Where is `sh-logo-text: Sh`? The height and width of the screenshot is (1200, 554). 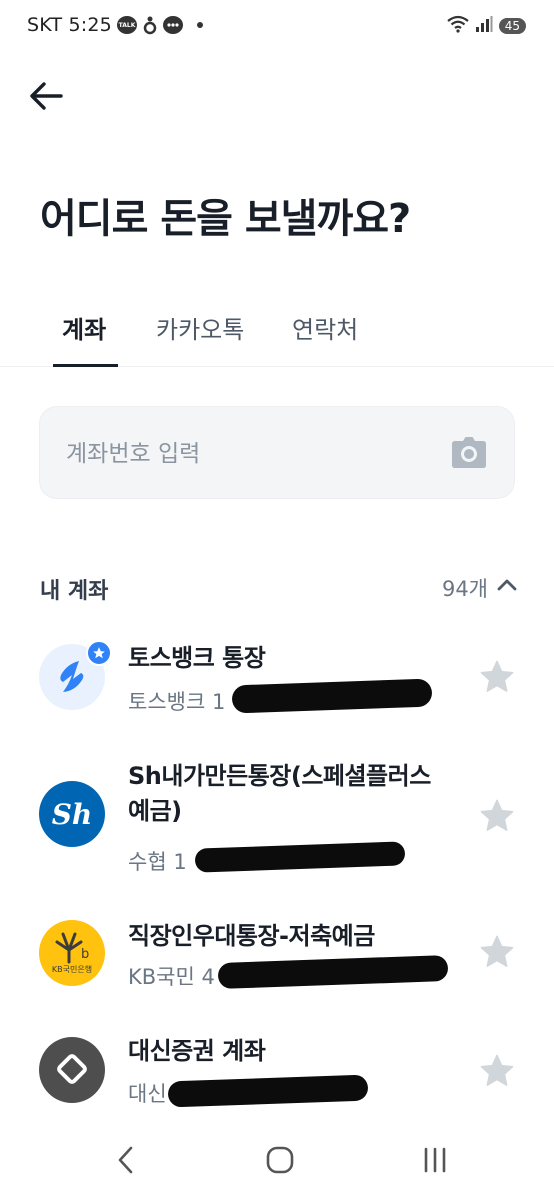 sh-logo-text: Sh is located at coordinates (72, 814).